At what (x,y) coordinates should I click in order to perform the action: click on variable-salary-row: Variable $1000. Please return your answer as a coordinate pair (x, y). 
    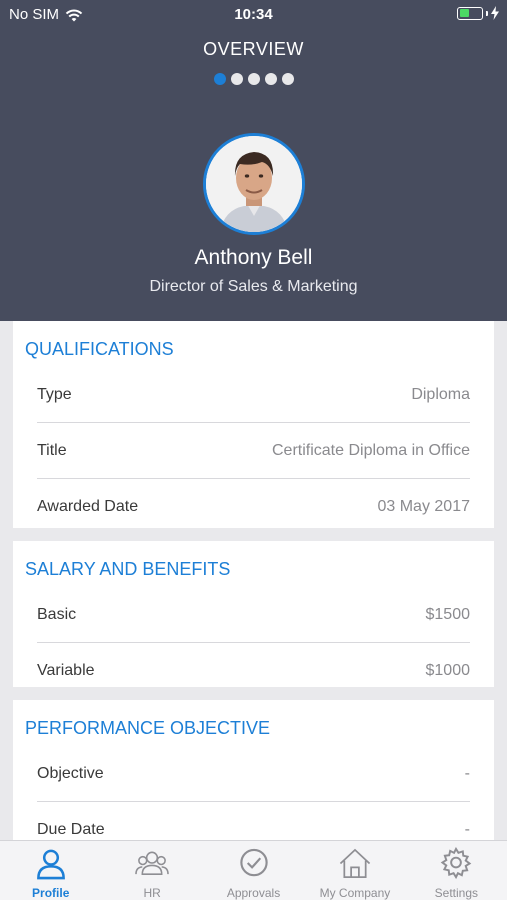
    Looking at the image, I should click on (253, 671).